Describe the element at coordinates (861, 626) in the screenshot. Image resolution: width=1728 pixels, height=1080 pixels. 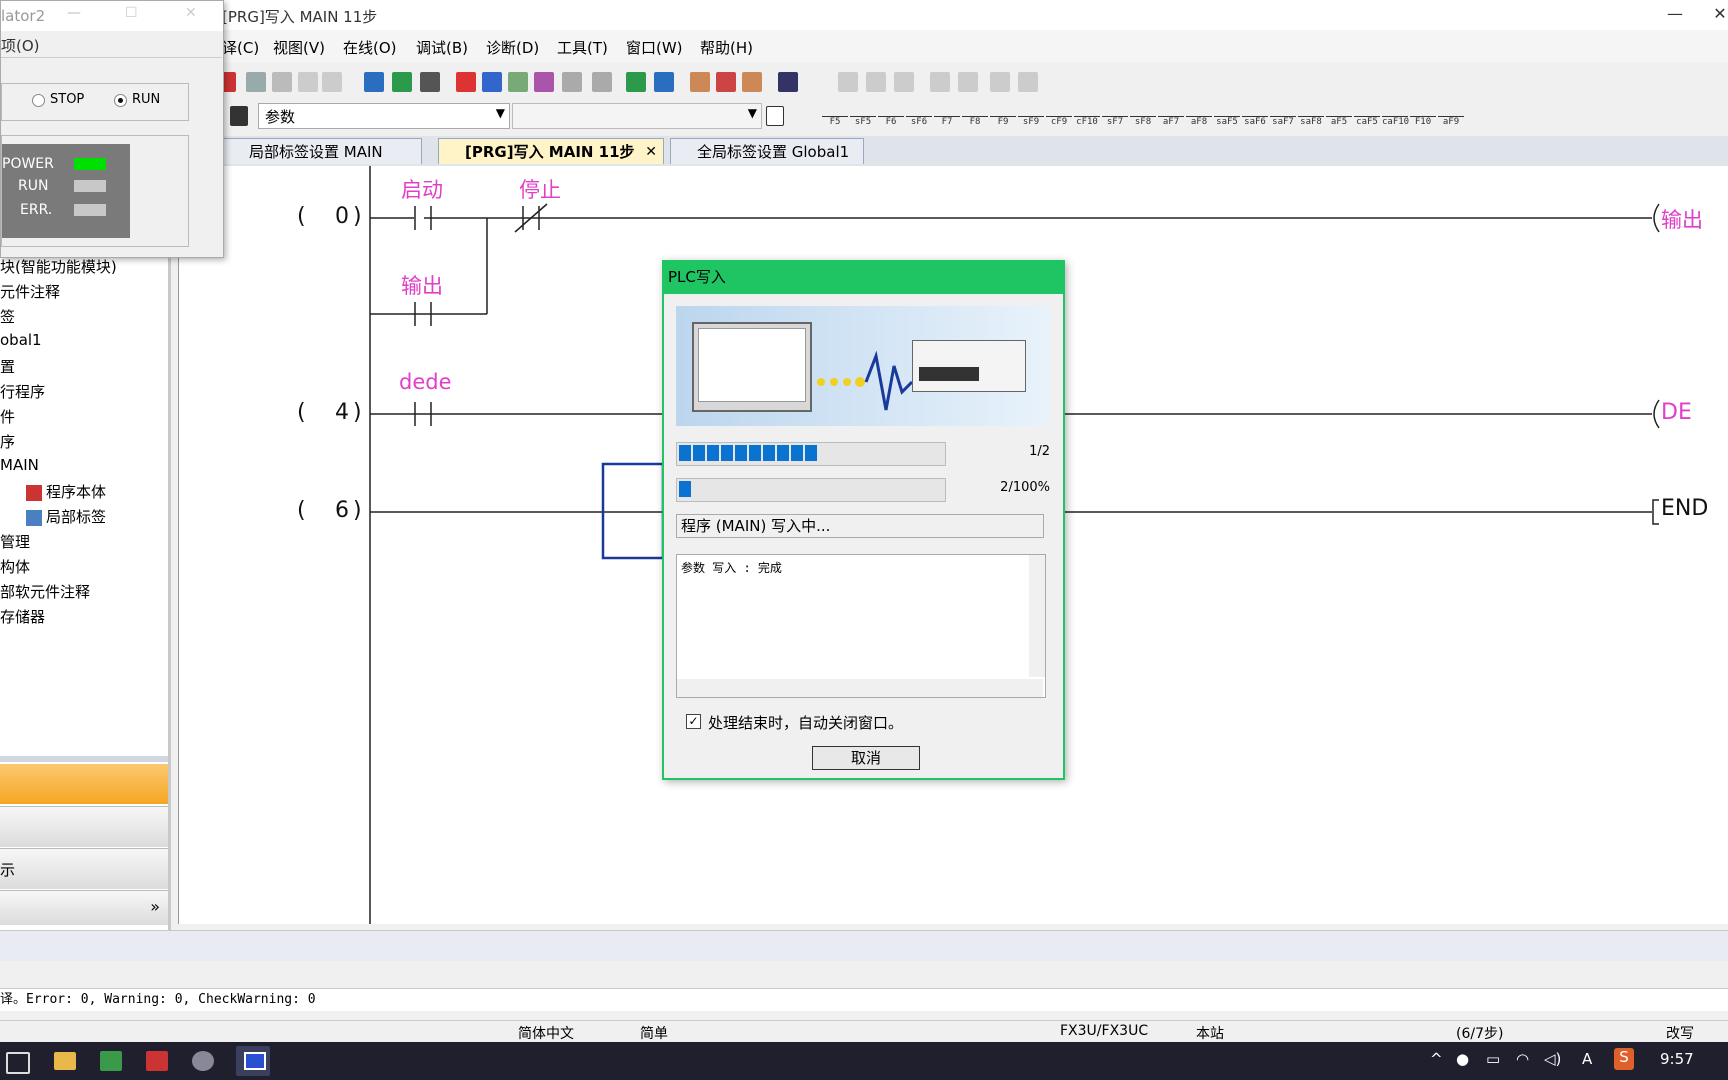
I see `log-textarea: 参数 写入 : 完成` at that location.